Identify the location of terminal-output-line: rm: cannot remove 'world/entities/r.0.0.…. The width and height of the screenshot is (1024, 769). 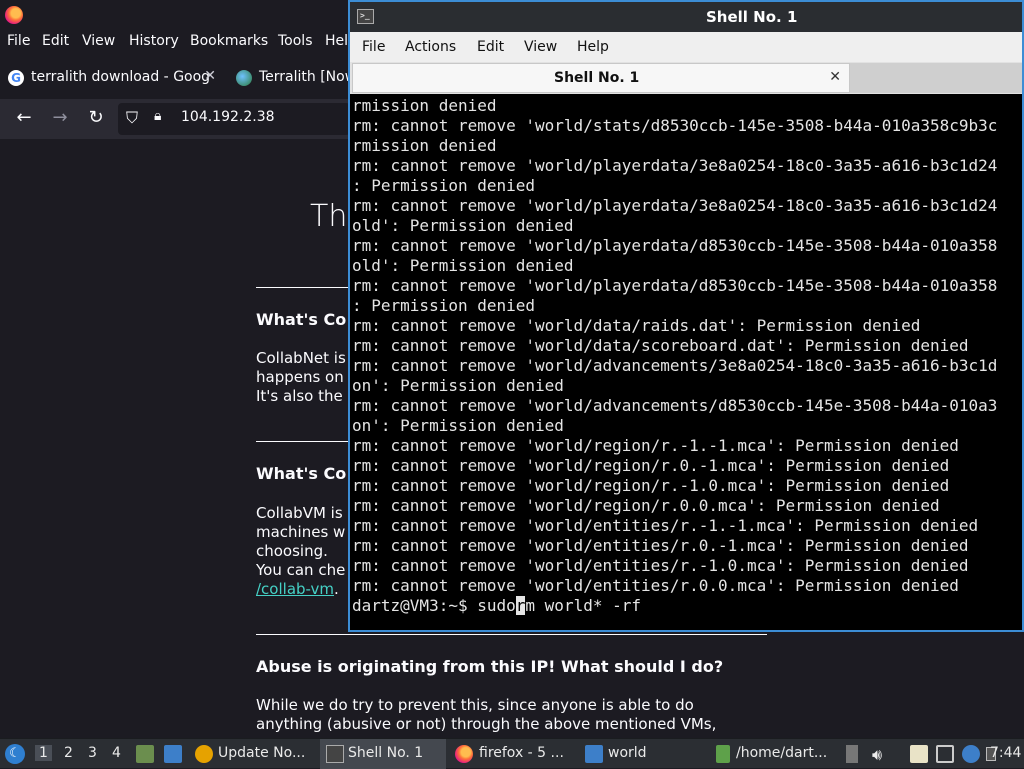
(655, 585).